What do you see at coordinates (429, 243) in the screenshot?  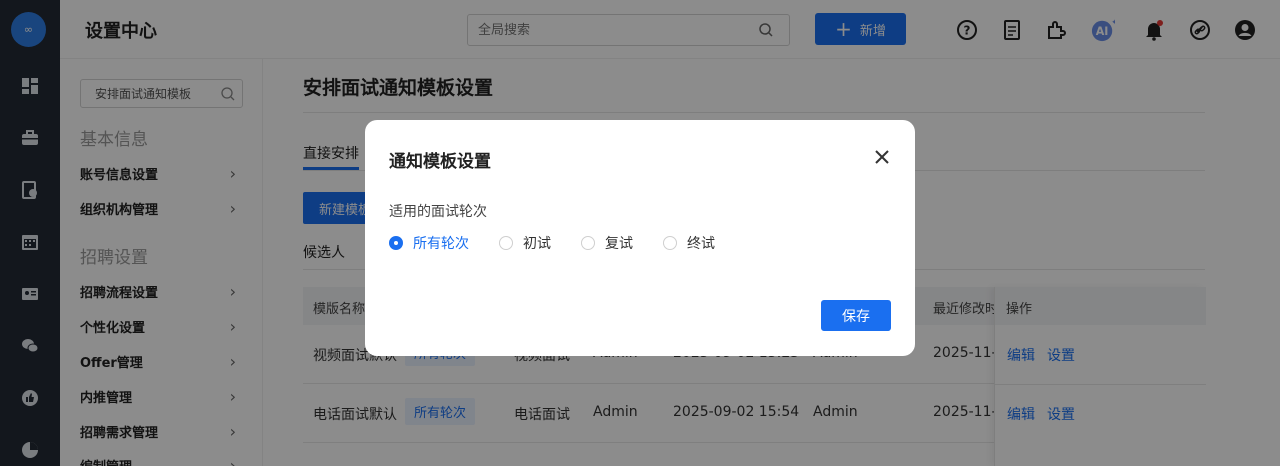 I see `radio-all-rounds: 所有轮次` at bounding box center [429, 243].